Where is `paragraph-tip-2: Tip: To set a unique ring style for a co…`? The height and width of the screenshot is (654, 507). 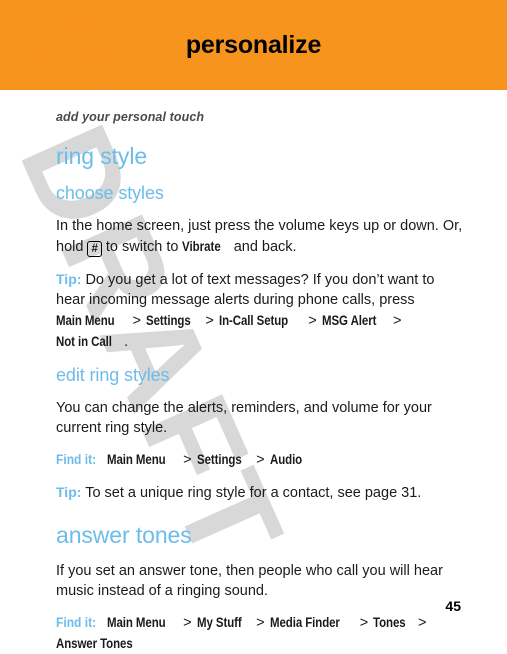 paragraph-tip-2: Tip: To set a unique ring style for a co… is located at coordinates (260, 492).